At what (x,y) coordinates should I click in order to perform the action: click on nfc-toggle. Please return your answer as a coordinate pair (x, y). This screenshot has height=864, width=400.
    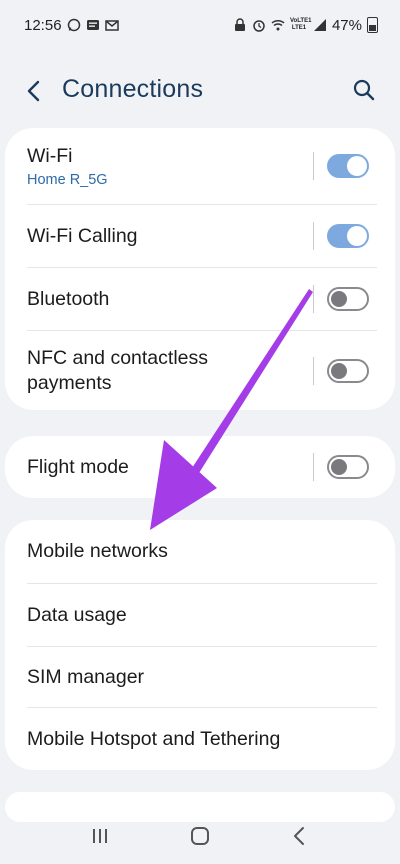
    Looking at the image, I should click on (348, 371).